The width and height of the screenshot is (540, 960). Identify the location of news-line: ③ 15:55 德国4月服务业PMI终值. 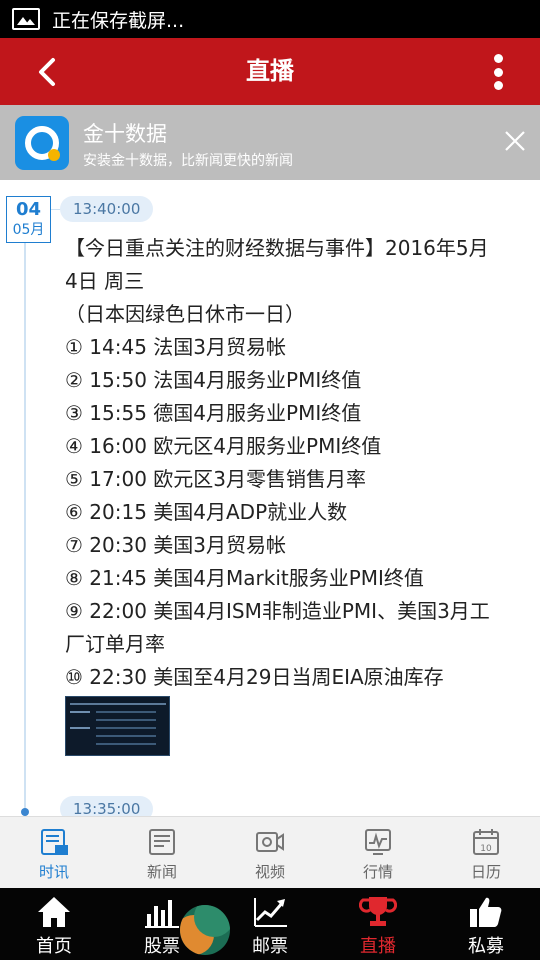
(213, 413).